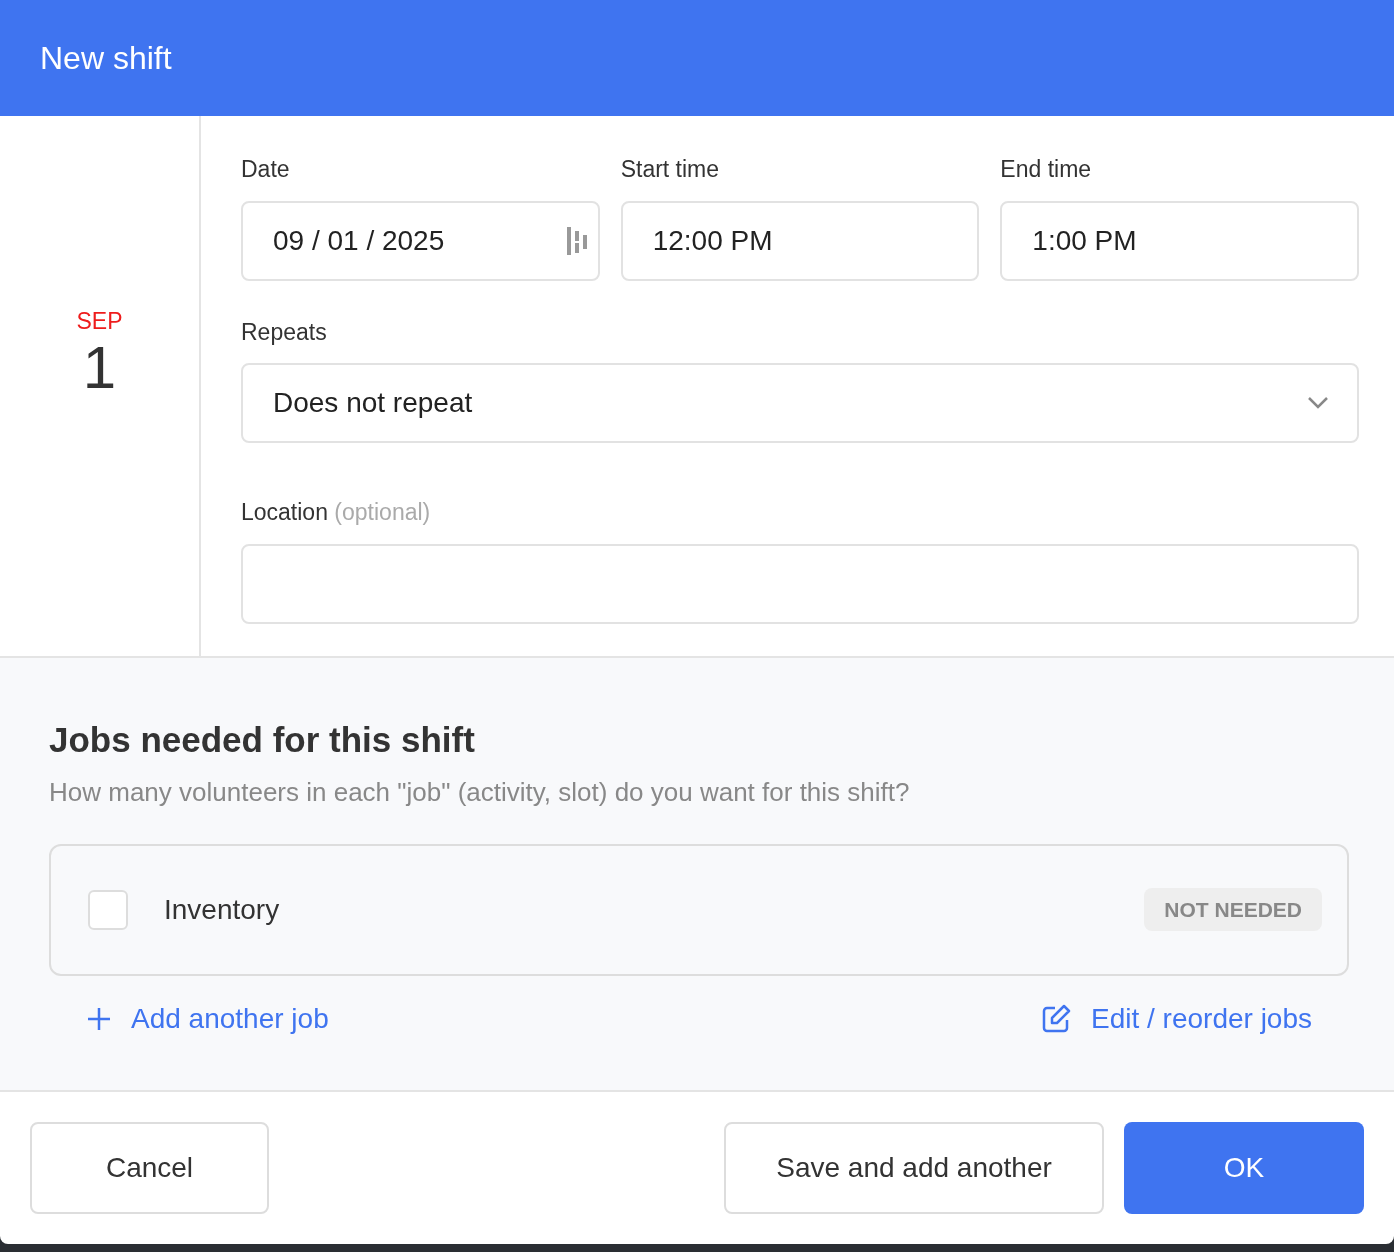 This screenshot has height=1252, width=1394. I want to click on field-label: Location (optional), so click(336, 512).